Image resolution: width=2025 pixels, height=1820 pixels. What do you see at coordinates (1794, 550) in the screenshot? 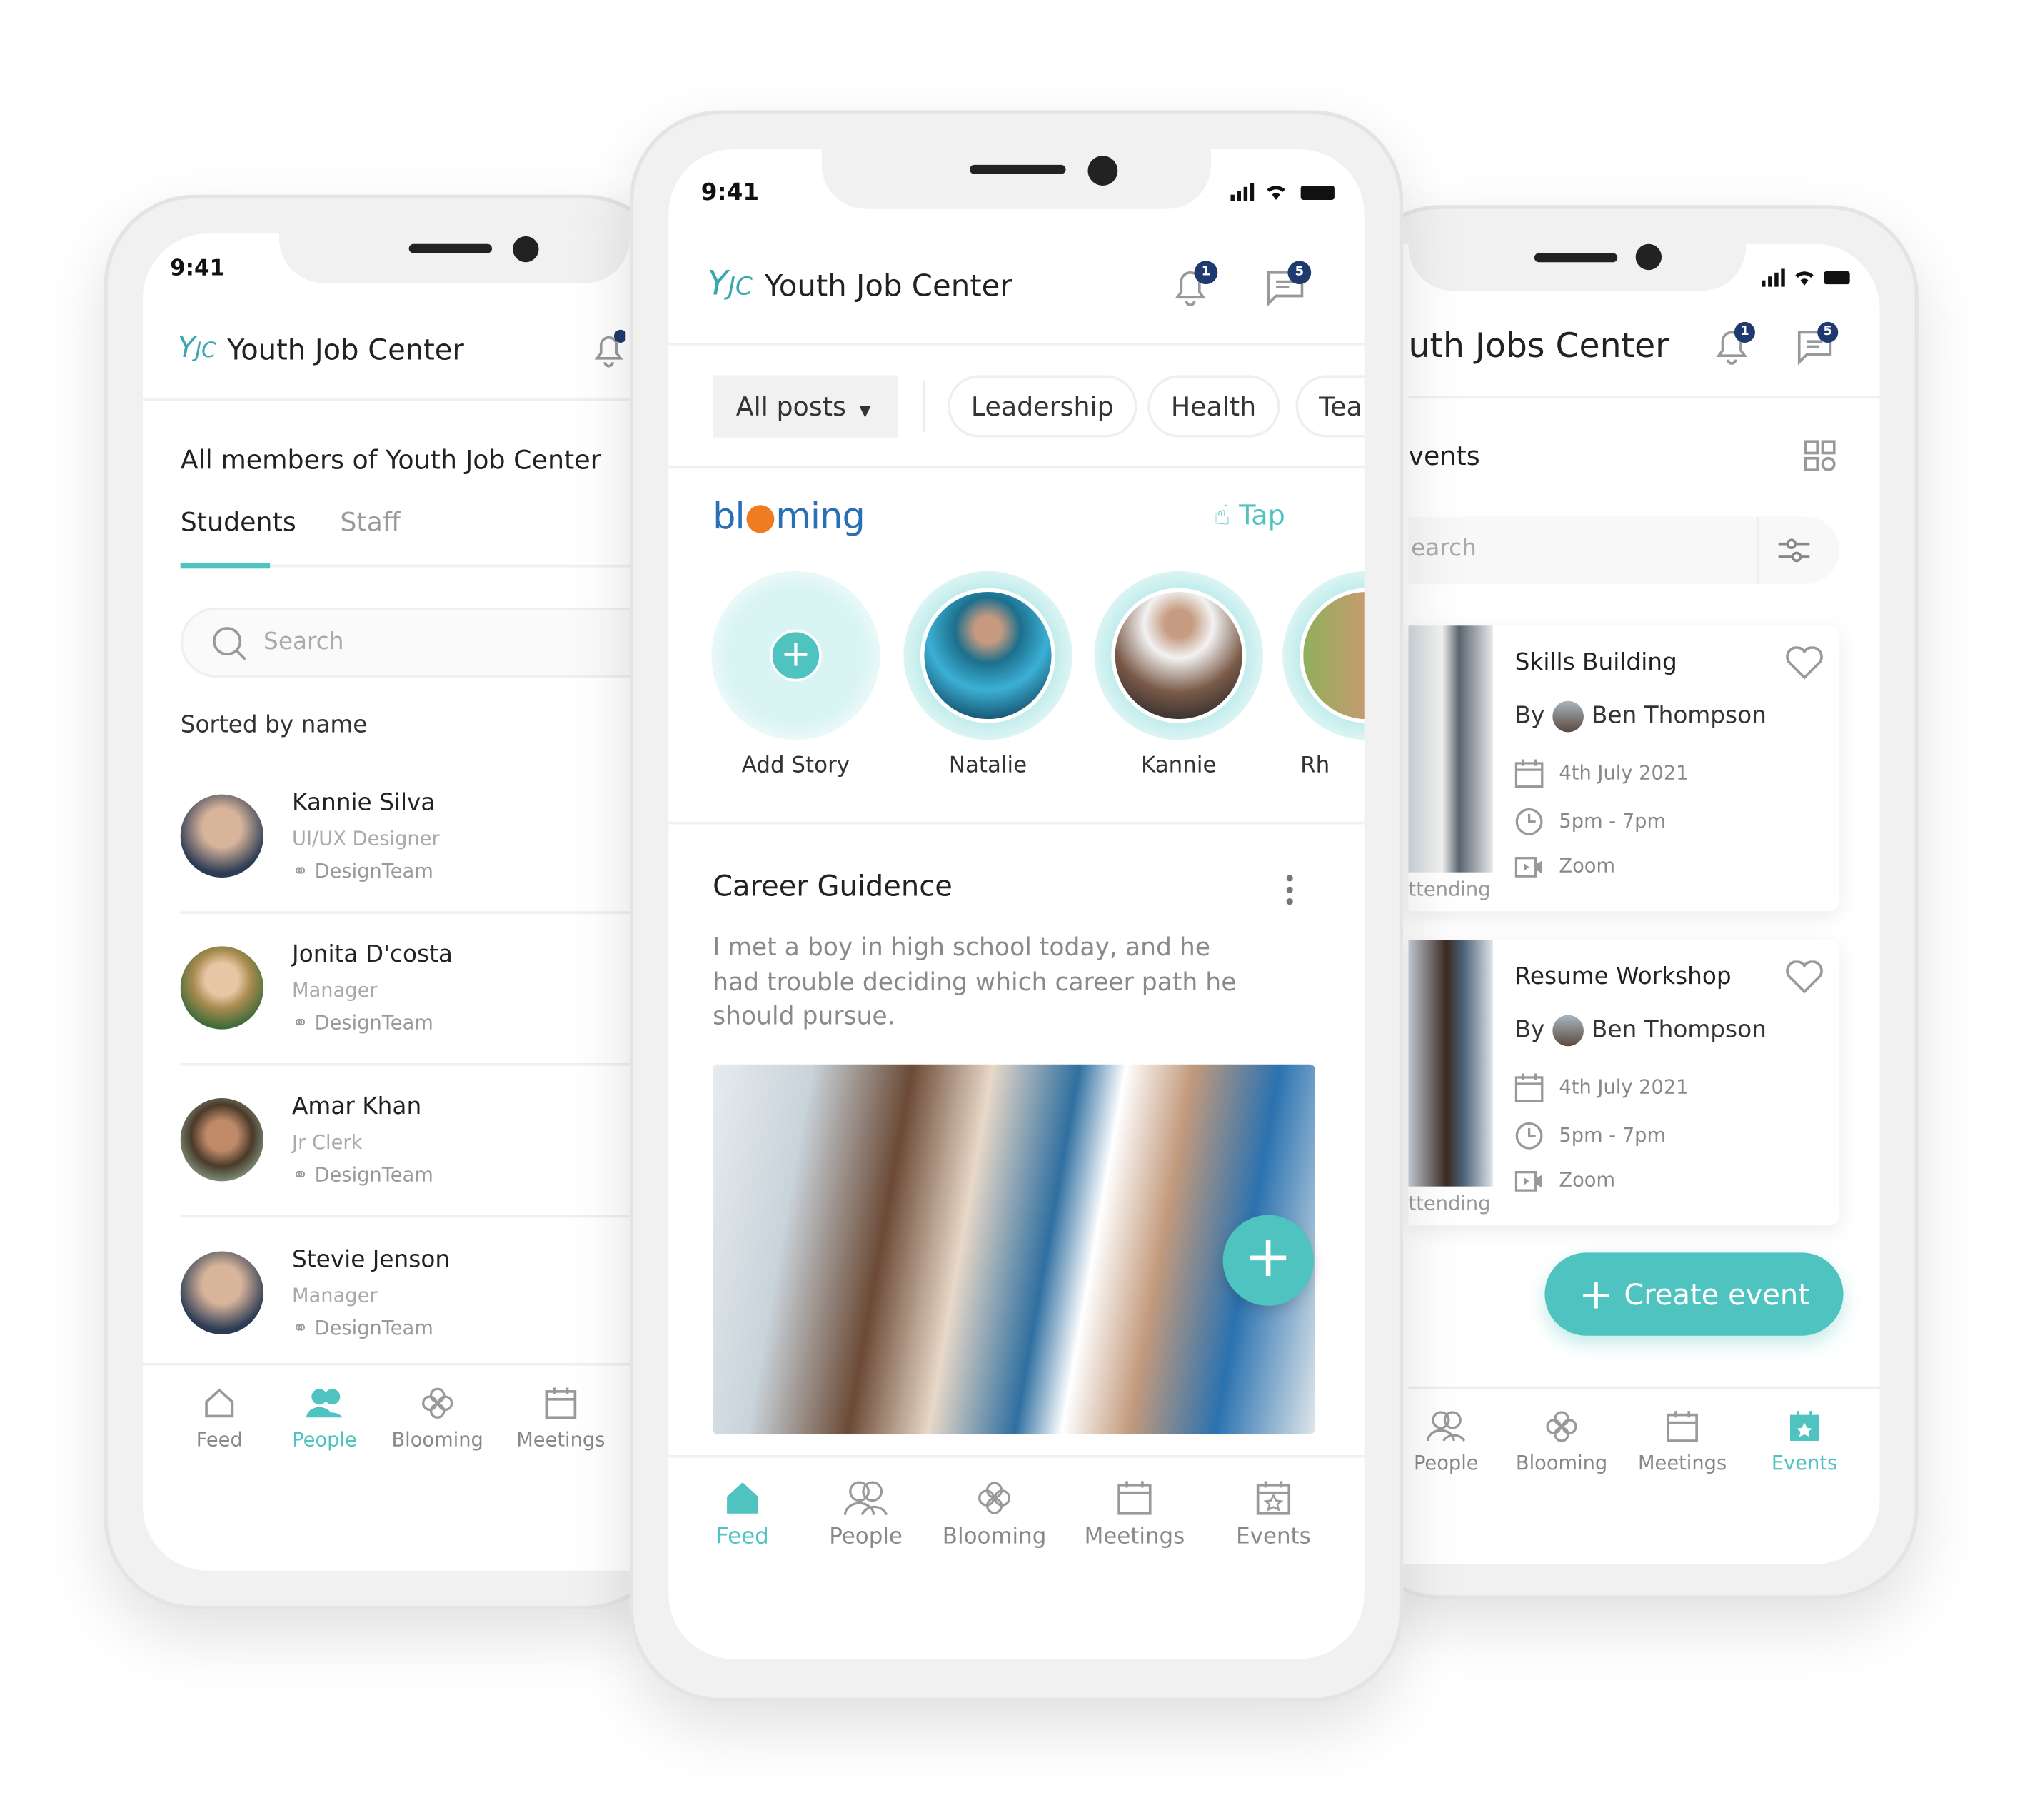
I see `filter-icon` at bounding box center [1794, 550].